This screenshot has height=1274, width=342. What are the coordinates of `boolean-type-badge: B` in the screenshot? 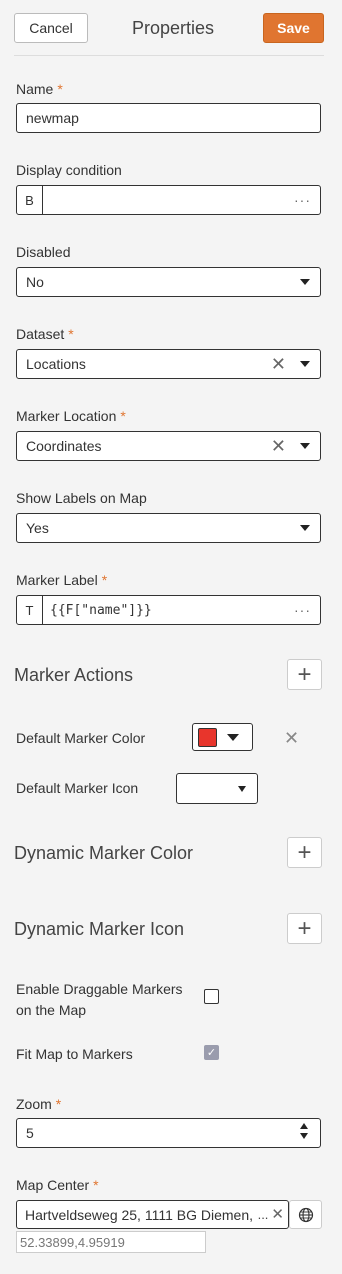 It's located at (30, 200).